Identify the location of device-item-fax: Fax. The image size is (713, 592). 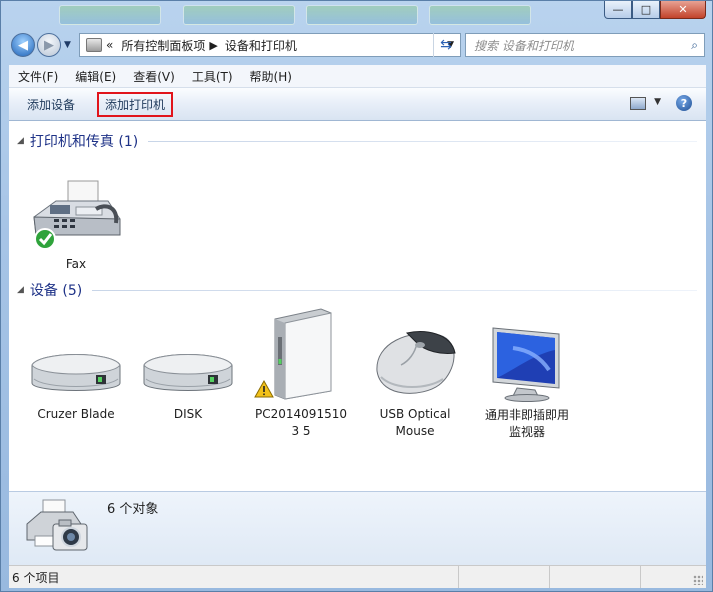
(76, 226).